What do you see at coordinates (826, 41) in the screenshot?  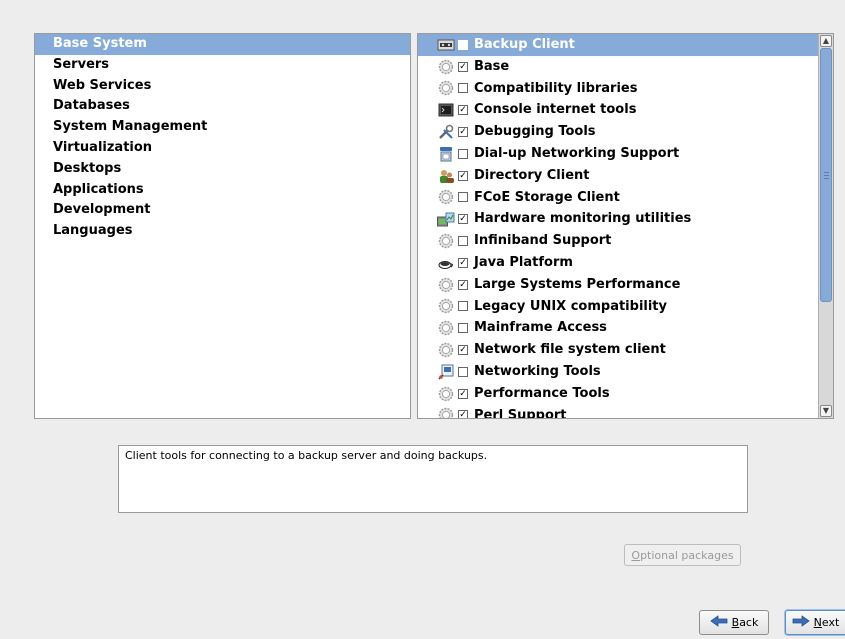 I see `scroll-up-button: ▲` at bounding box center [826, 41].